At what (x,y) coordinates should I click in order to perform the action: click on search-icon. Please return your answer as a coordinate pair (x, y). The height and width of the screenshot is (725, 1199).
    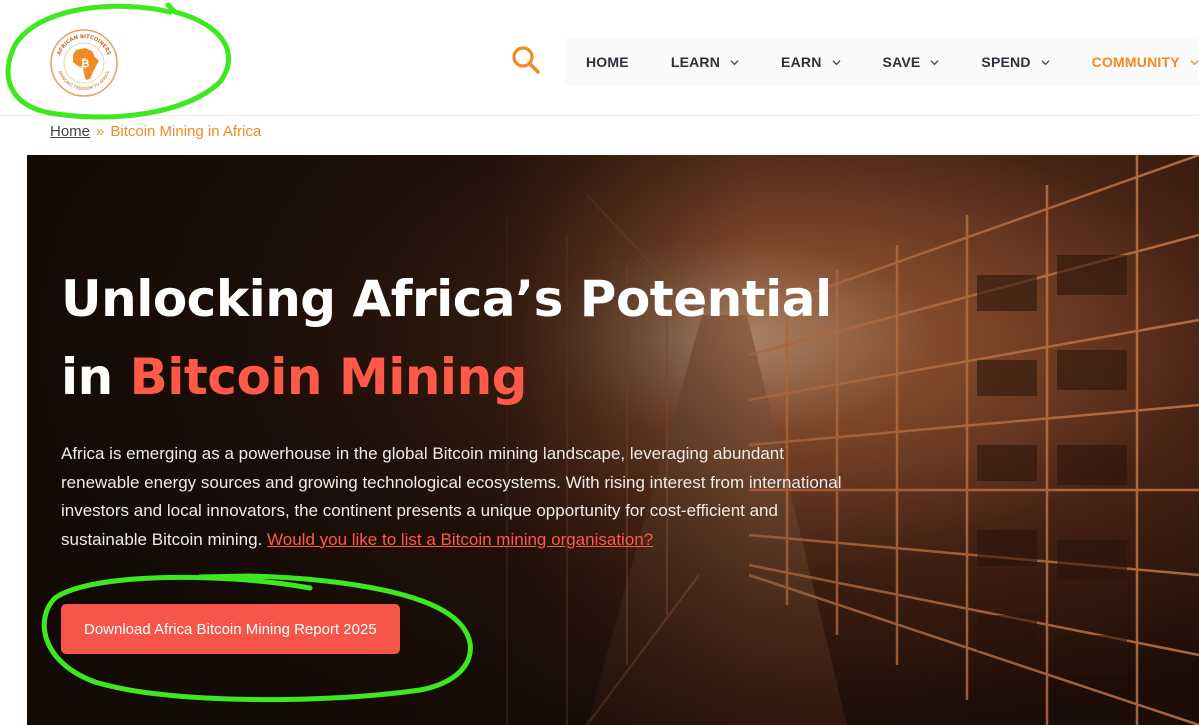
    Looking at the image, I should click on (526, 60).